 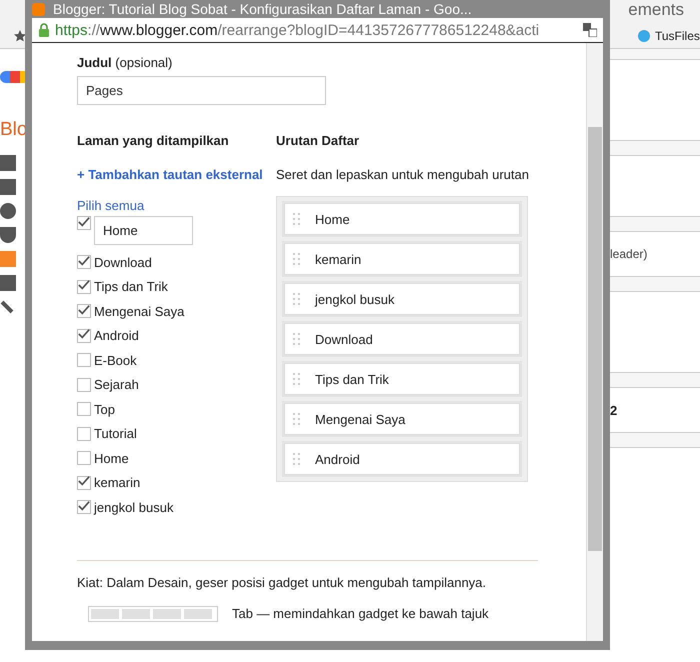 What do you see at coordinates (590, 30) in the screenshot?
I see `translate-icon` at bounding box center [590, 30].